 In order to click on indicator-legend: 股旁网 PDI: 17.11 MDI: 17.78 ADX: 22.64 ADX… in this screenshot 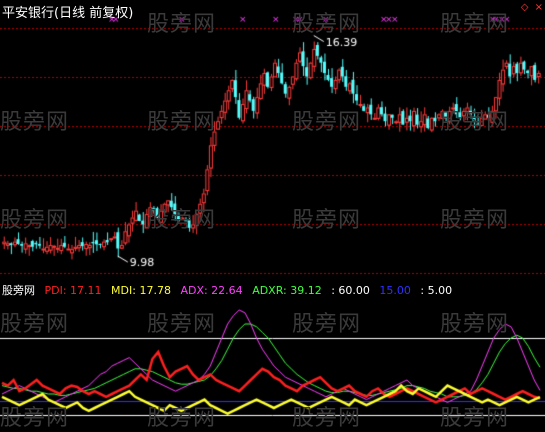, I will do `click(230, 290)`.